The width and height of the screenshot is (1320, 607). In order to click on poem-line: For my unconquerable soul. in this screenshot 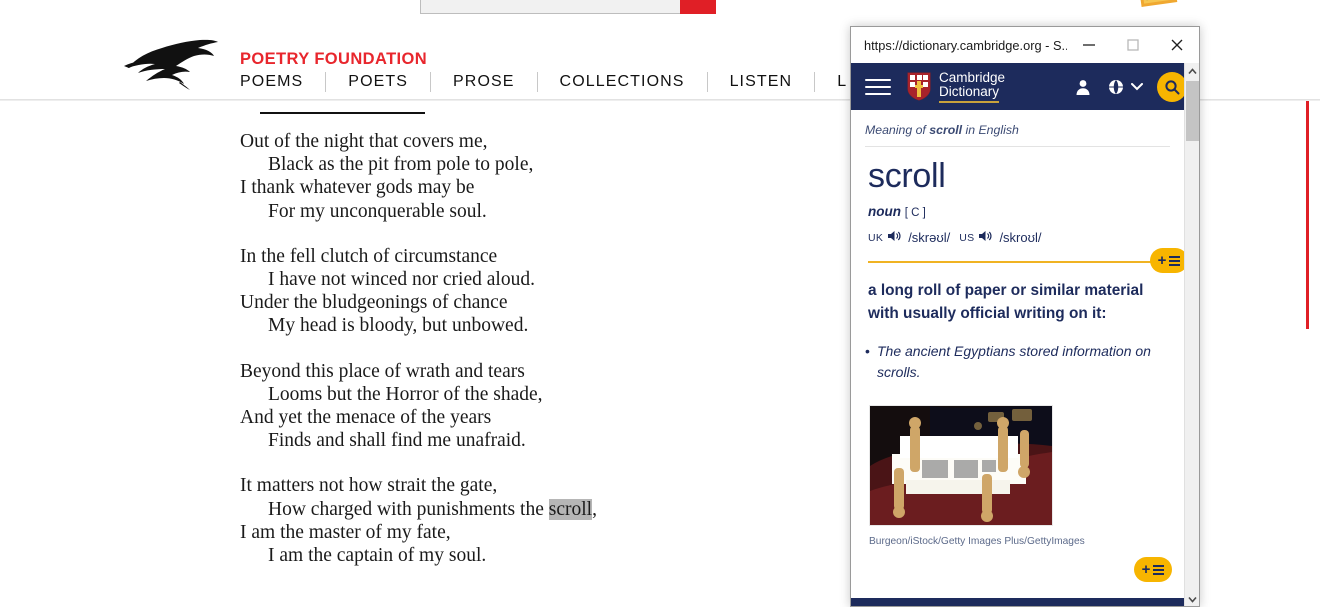, I will do `click(377, 211)`.